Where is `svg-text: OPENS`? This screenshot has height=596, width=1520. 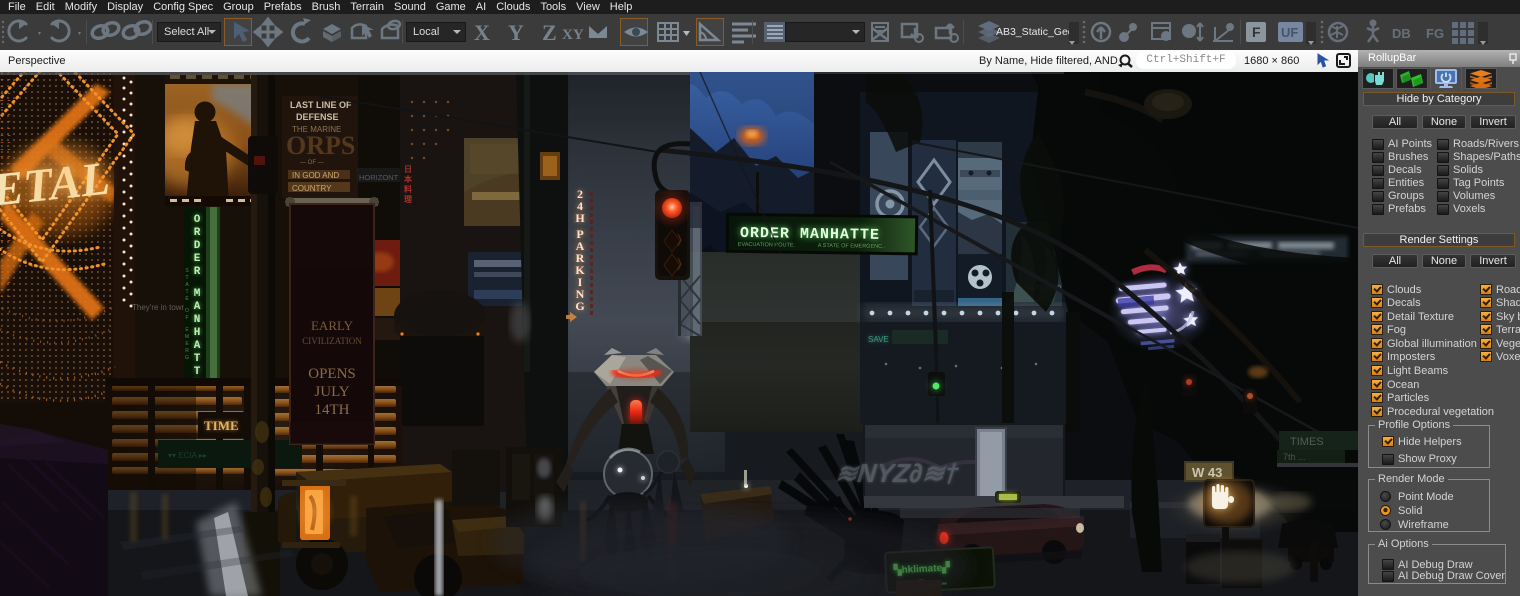
svg-text: OPENS is located at coordinates (332, 374).